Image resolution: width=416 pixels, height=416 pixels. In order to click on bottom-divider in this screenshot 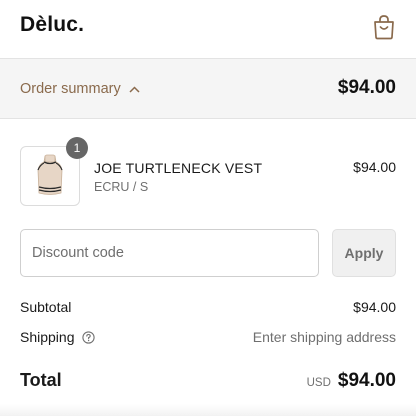, I will do `click(208, 410)`.